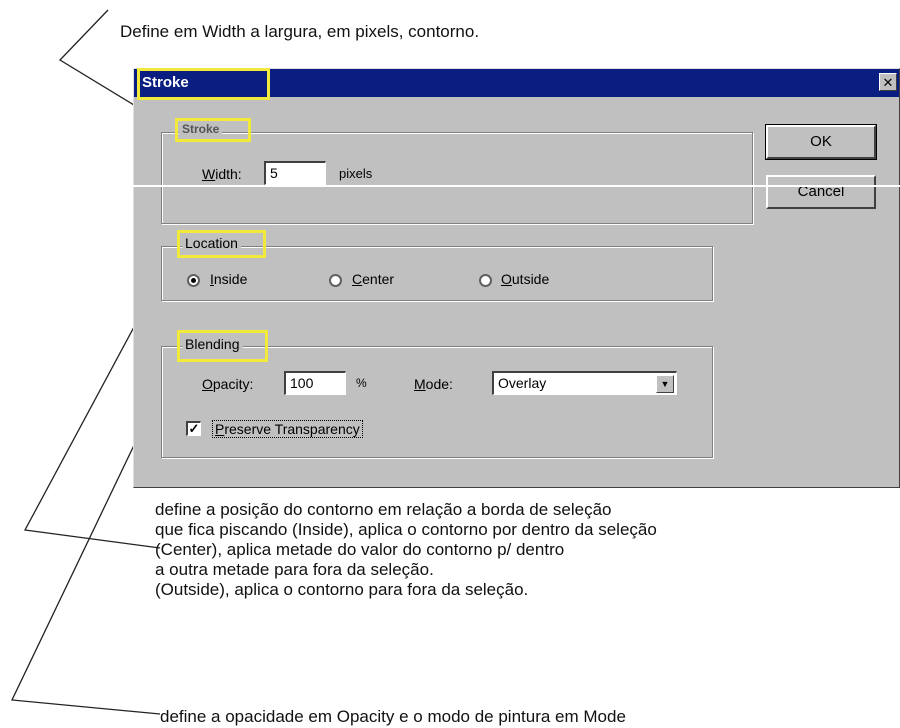  What do you see at coordinates (821, 192) in the screenshot?
I see `cancel-button: Cancel` at bounding box center [821, 192].